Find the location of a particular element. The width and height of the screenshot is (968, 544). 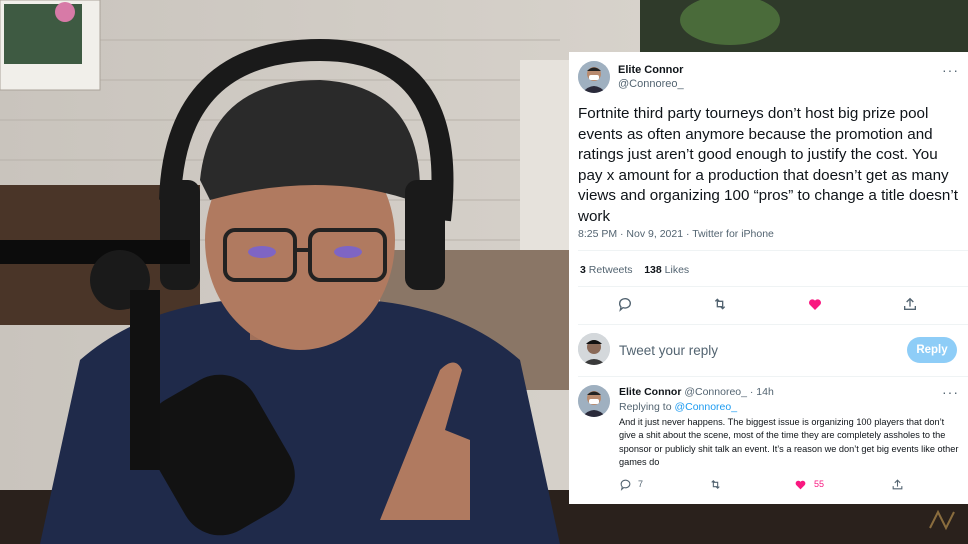

share-icon is located at coordinates (910, 304).